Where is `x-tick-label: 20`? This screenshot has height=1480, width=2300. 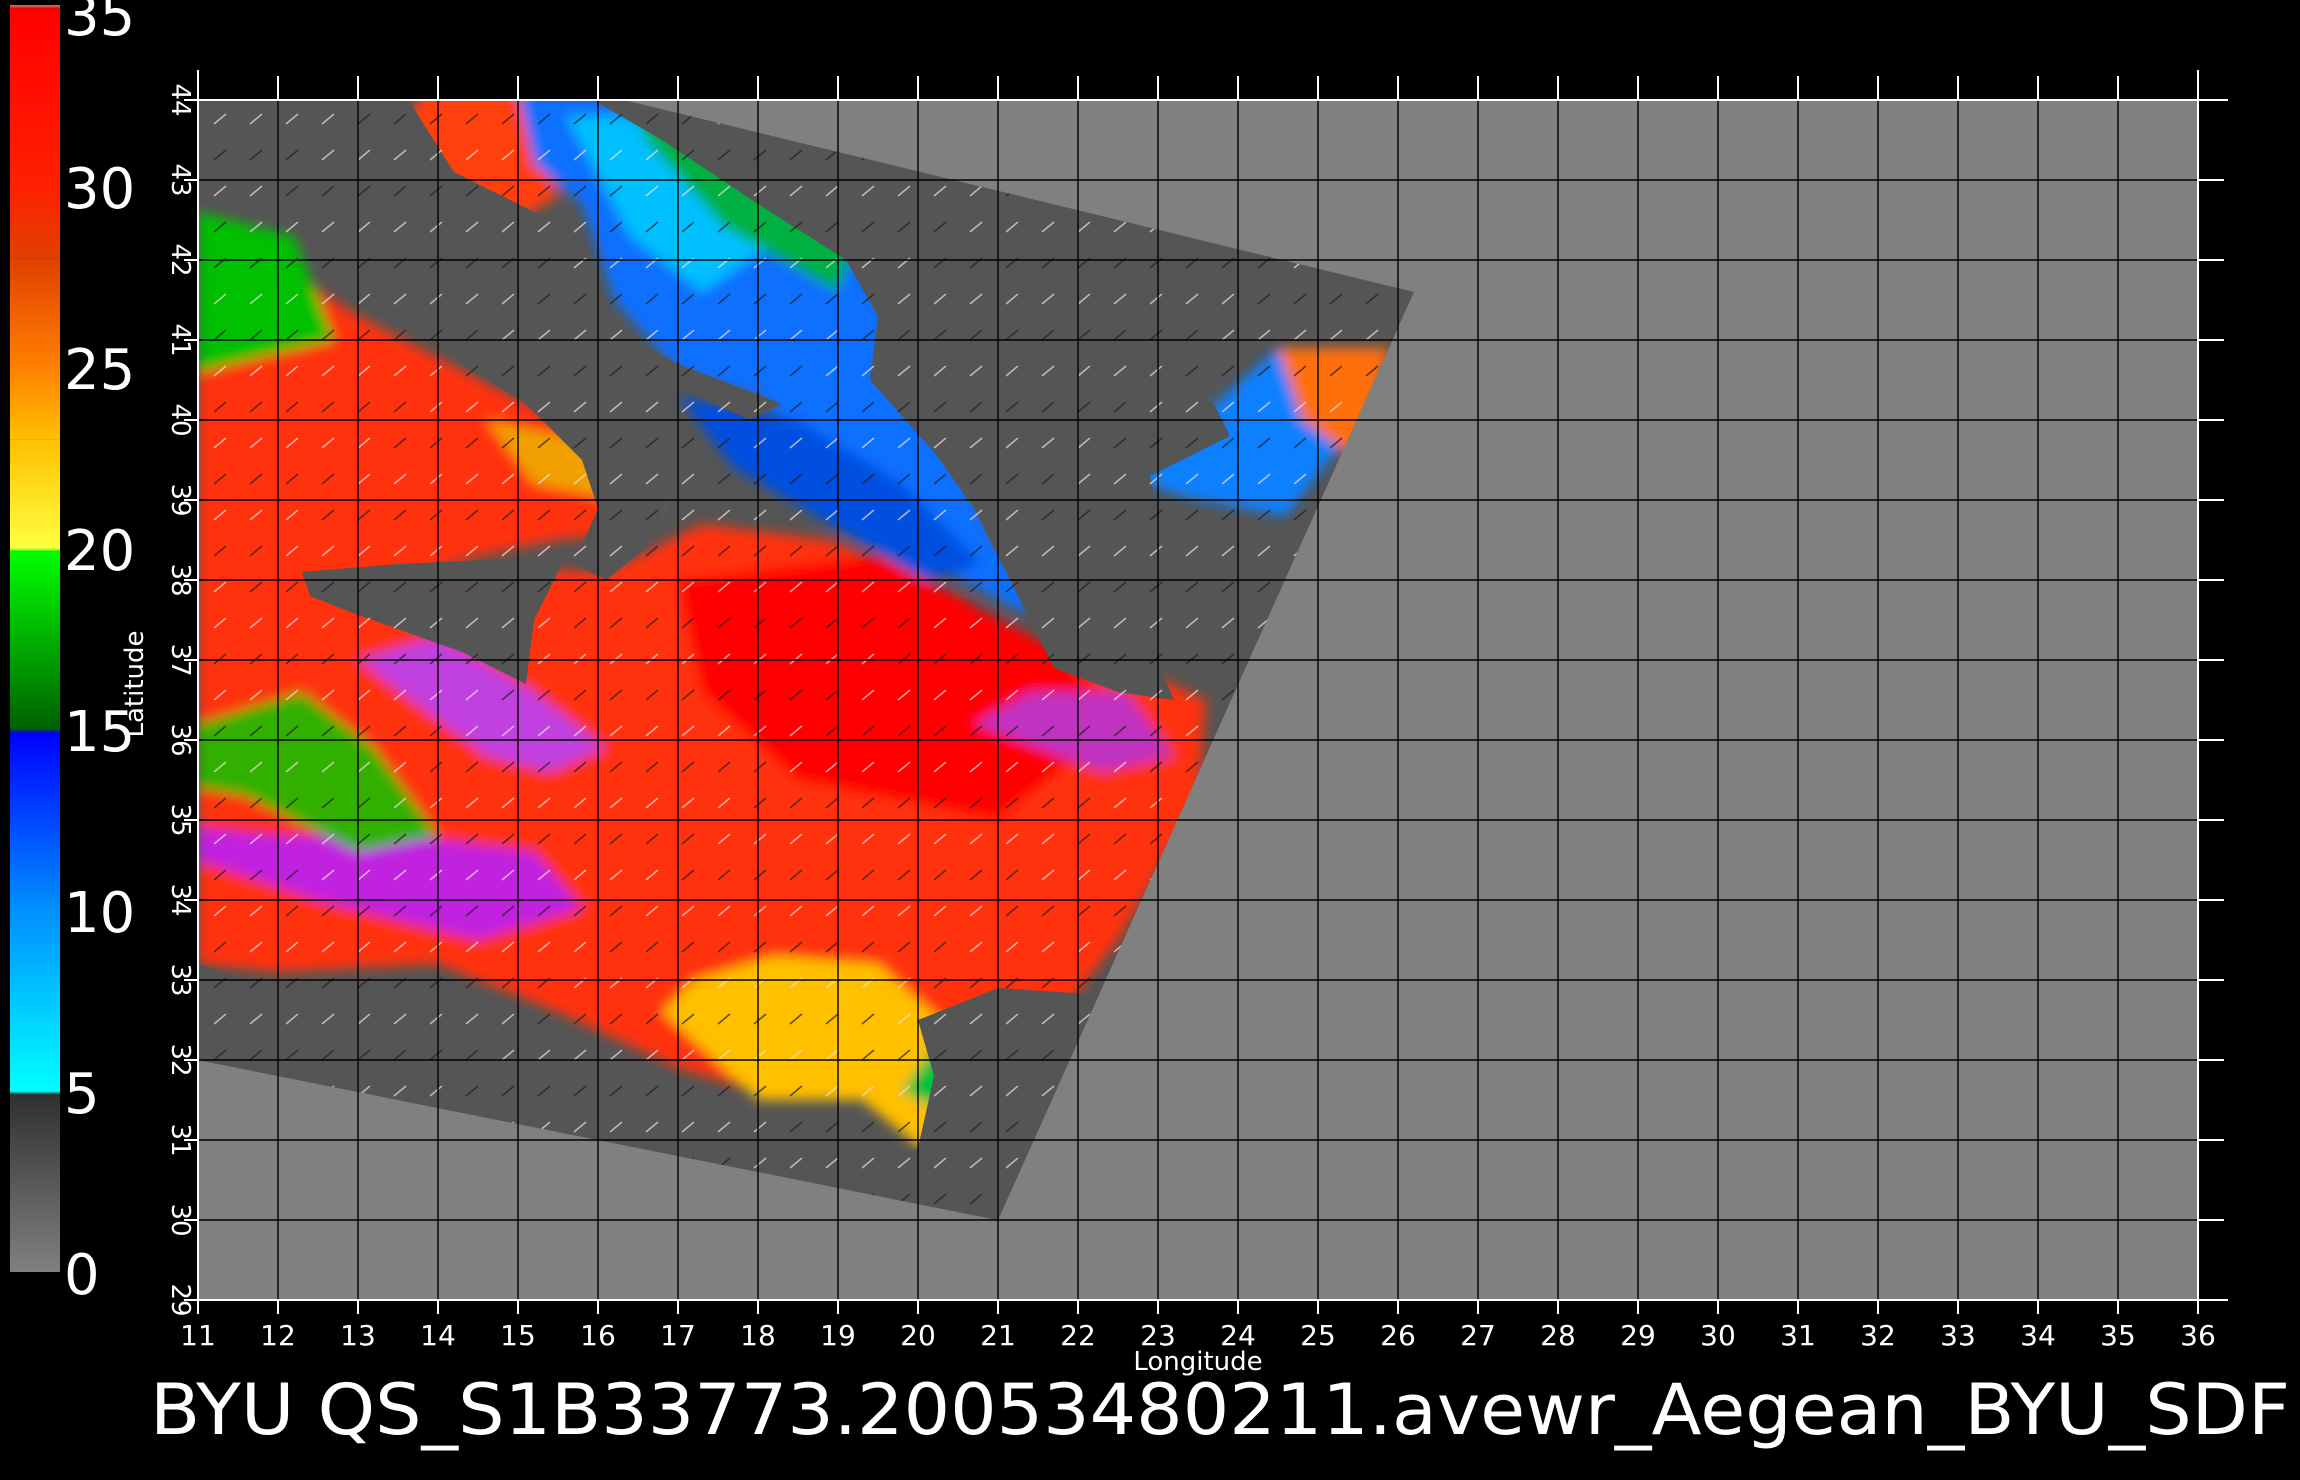 x-tick-label: 20 is located at coordinates (918, 1335).